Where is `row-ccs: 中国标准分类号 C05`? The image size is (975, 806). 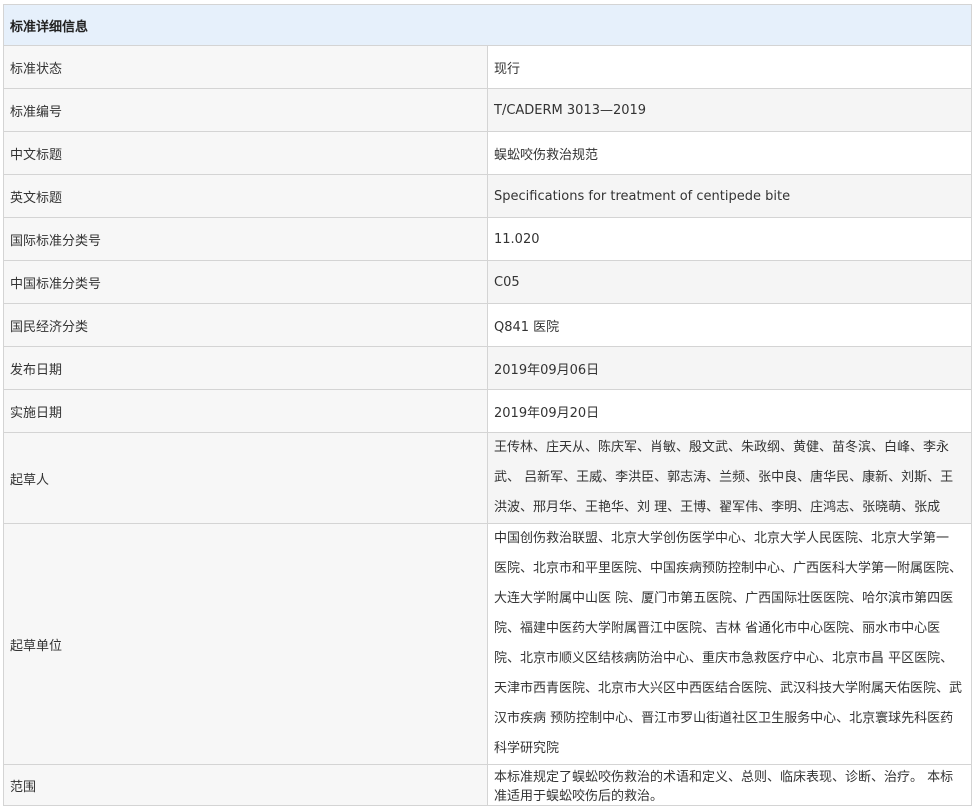 row-ccs: 中国标准分类号 C05 is located at coordinates (487, 282).